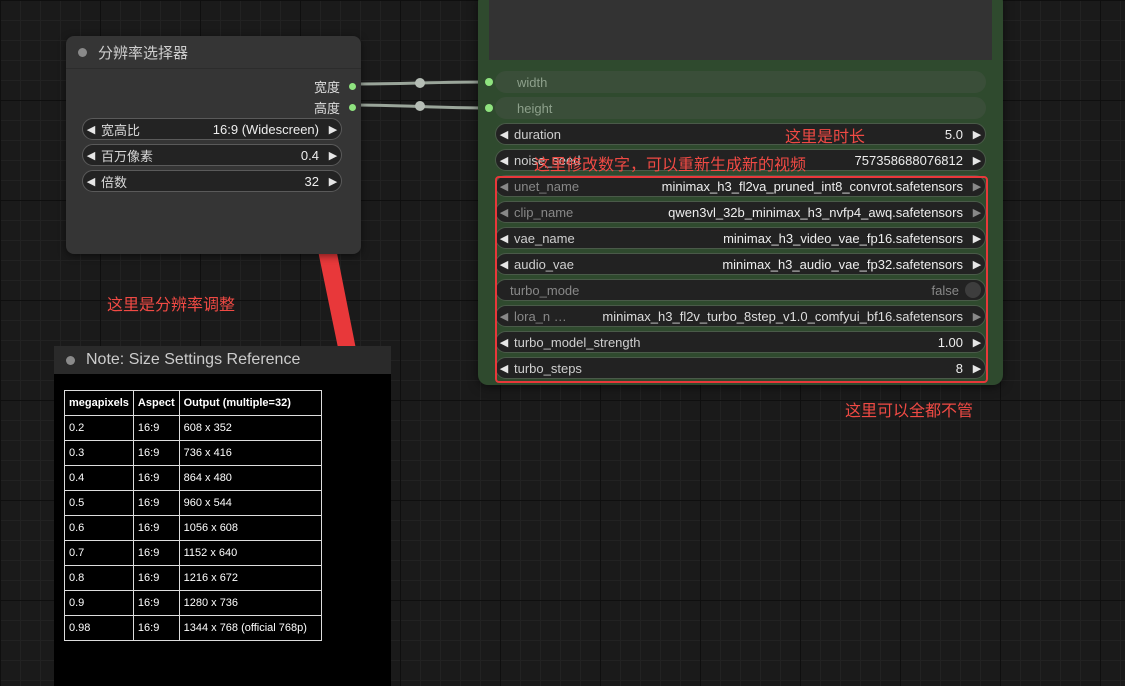  I want to click on megapixels-widget: ◀ 百万像素 0.4 ▶, so click(212, 155).